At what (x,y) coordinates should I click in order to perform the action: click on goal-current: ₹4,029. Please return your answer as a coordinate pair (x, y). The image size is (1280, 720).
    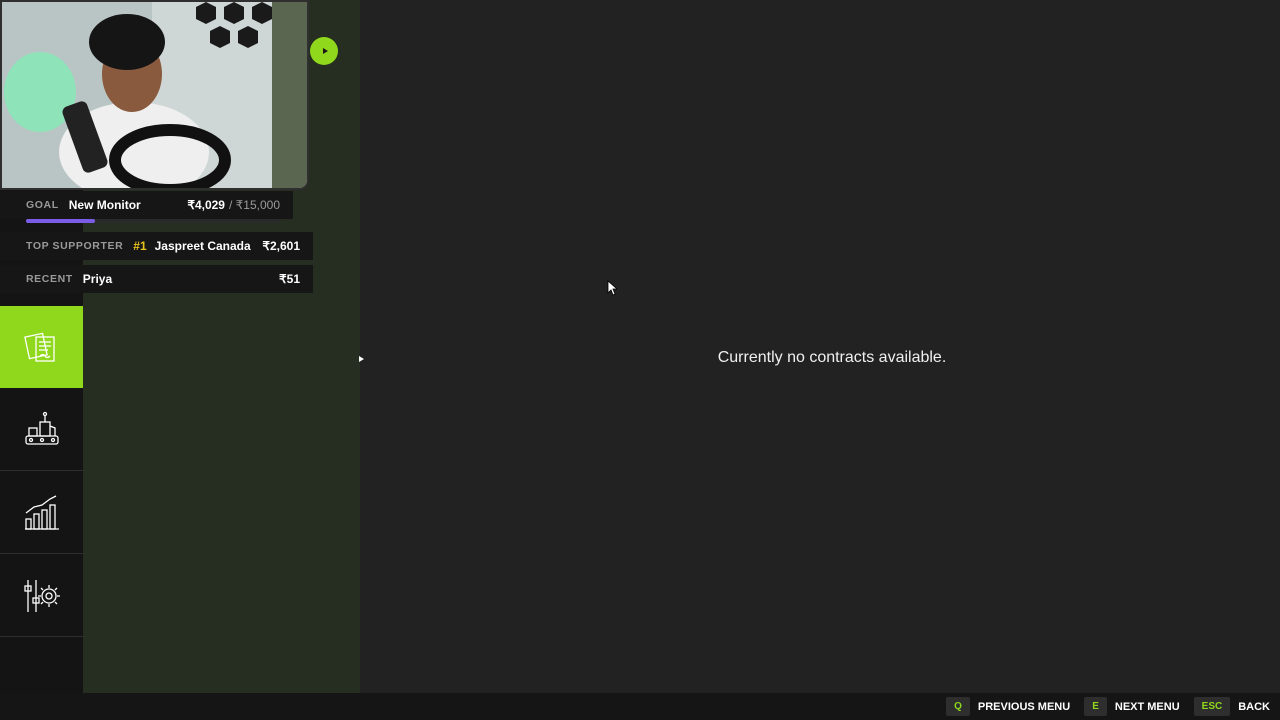
    Looking at the image, I should click on (206, 205).